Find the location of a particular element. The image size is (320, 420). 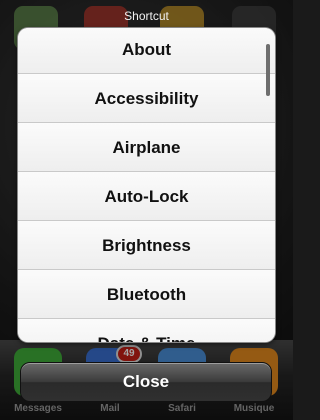

list-item-auto-lock: Auto-Lock is located at coordinates (146, 196).